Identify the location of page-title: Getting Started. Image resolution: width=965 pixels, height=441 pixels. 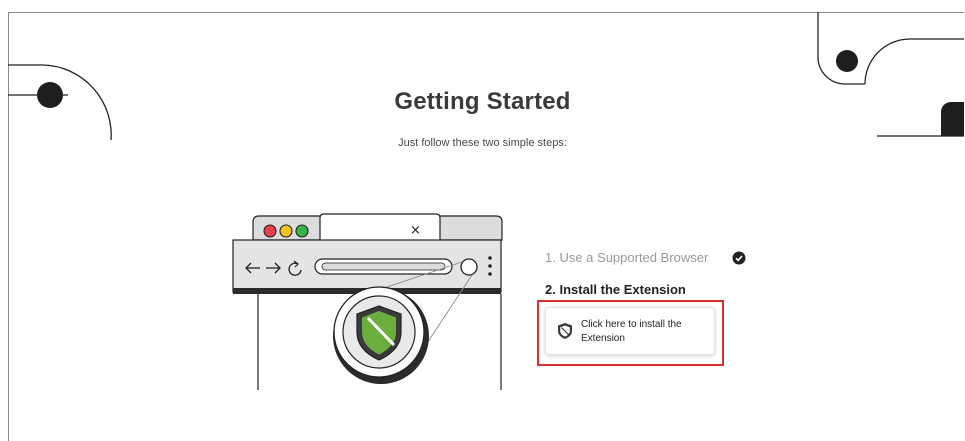
(482, 101).